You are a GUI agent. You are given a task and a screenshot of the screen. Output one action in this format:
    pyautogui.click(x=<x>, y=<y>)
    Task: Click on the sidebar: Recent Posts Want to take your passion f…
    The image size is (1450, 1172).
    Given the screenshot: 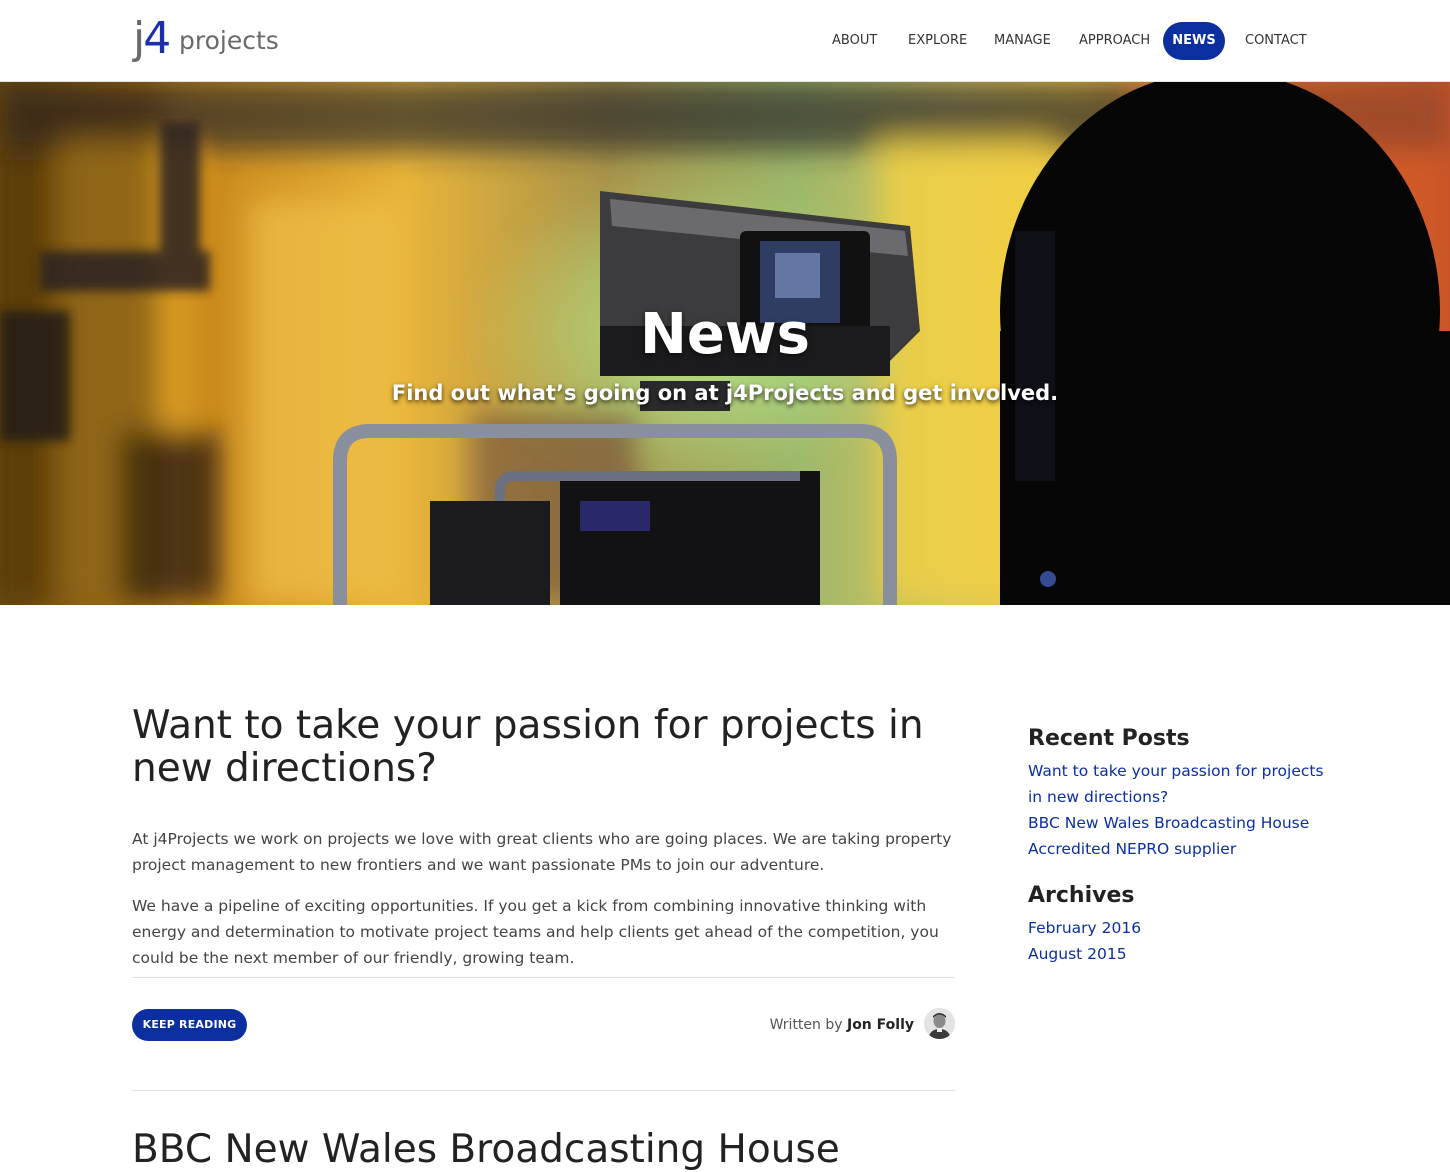 What is the action you would take?
    pyautogui.click(x=1178, y=845)
    